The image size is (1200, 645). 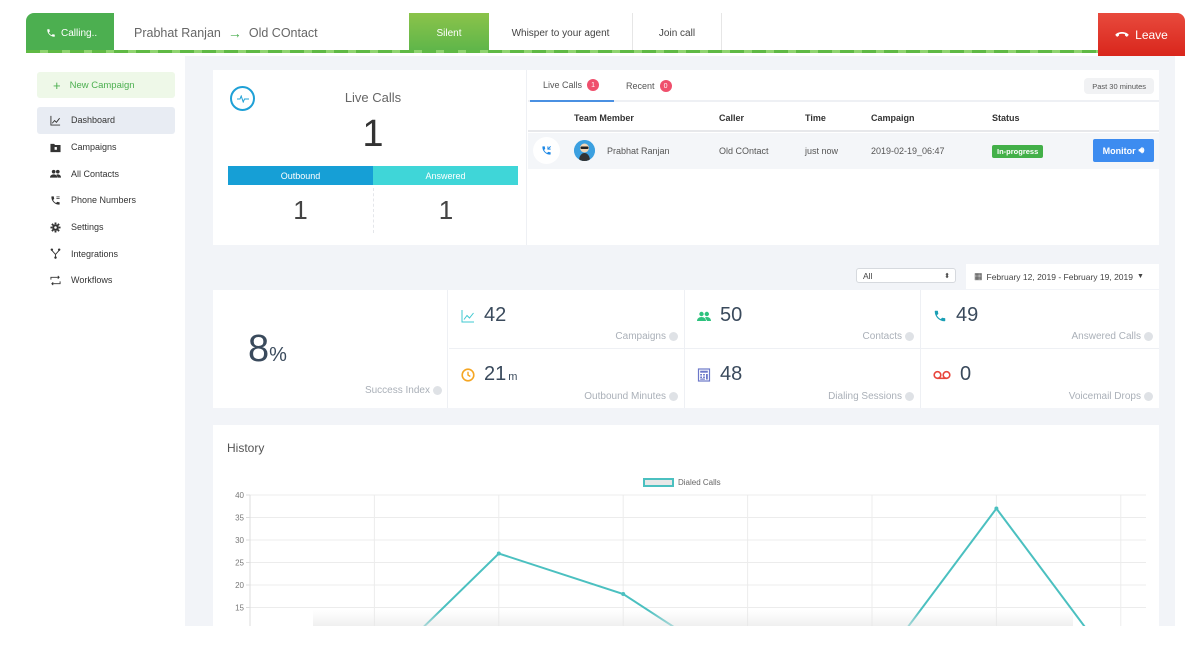 What do you see at coordinates (996, 508) in the screenshot?
I see `data-point` at bounding box center [996, 508].